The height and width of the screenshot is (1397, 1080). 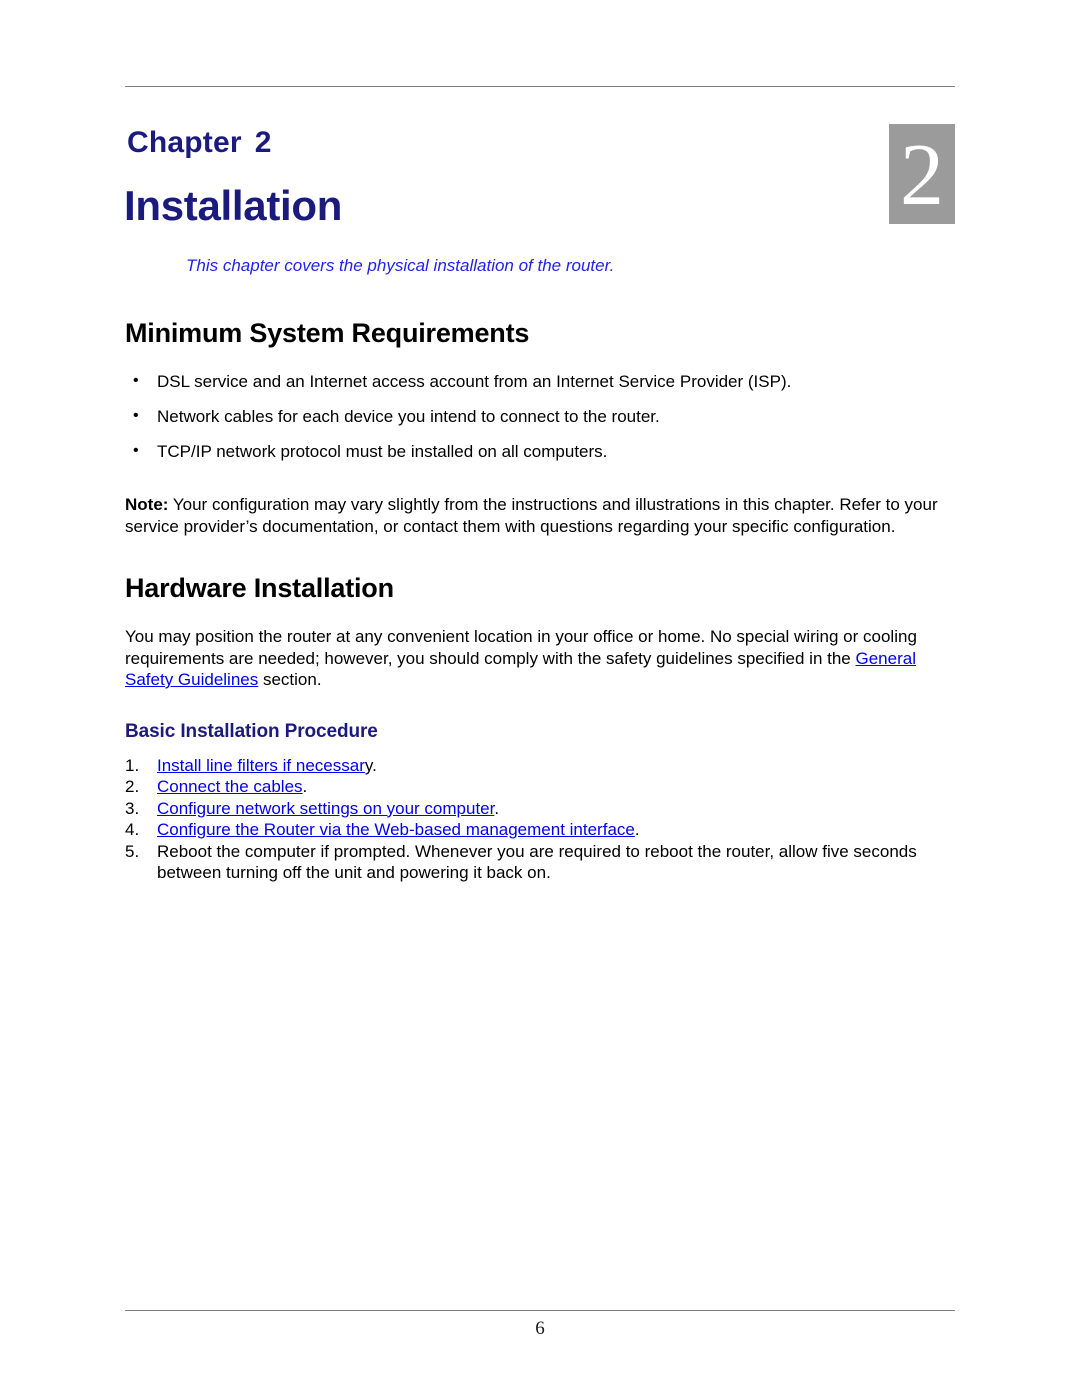 I want to click on list-item: 2. Connect the cables., so click(x=540, y=787).